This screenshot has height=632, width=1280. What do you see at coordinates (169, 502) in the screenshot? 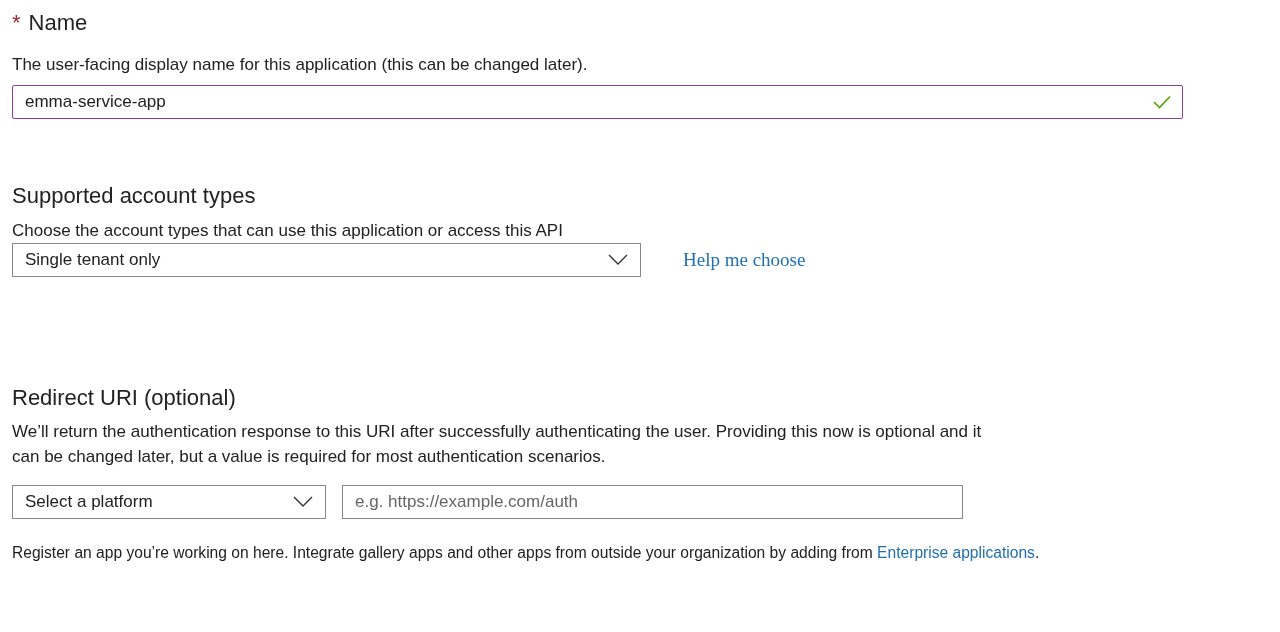
I see `platform-select: Select a platform` at bounding box center [169, 502].